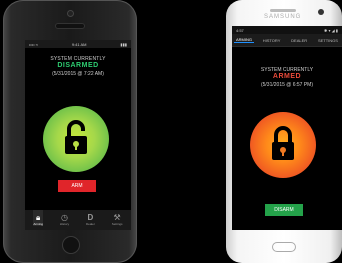  Describe the element at coordinates (272, 40) in the screenshot. I see `tab-history: HISTORY` at that location.